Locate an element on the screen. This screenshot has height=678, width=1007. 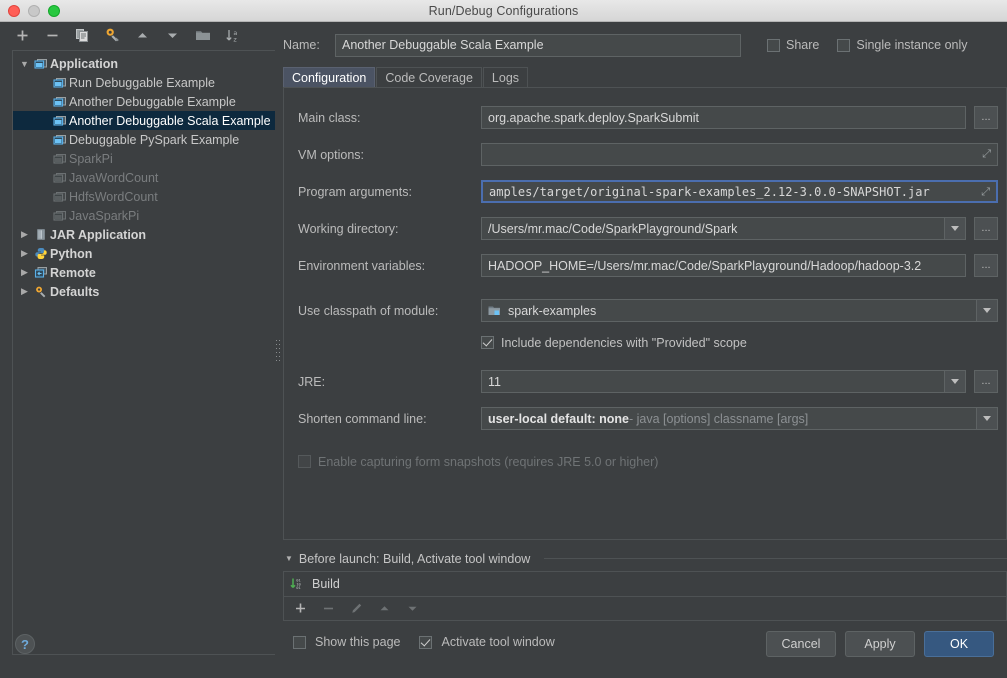
tree-item-run-debuggable-example: ▶ Run Debuggable Example is located at coordinates (144, 82).